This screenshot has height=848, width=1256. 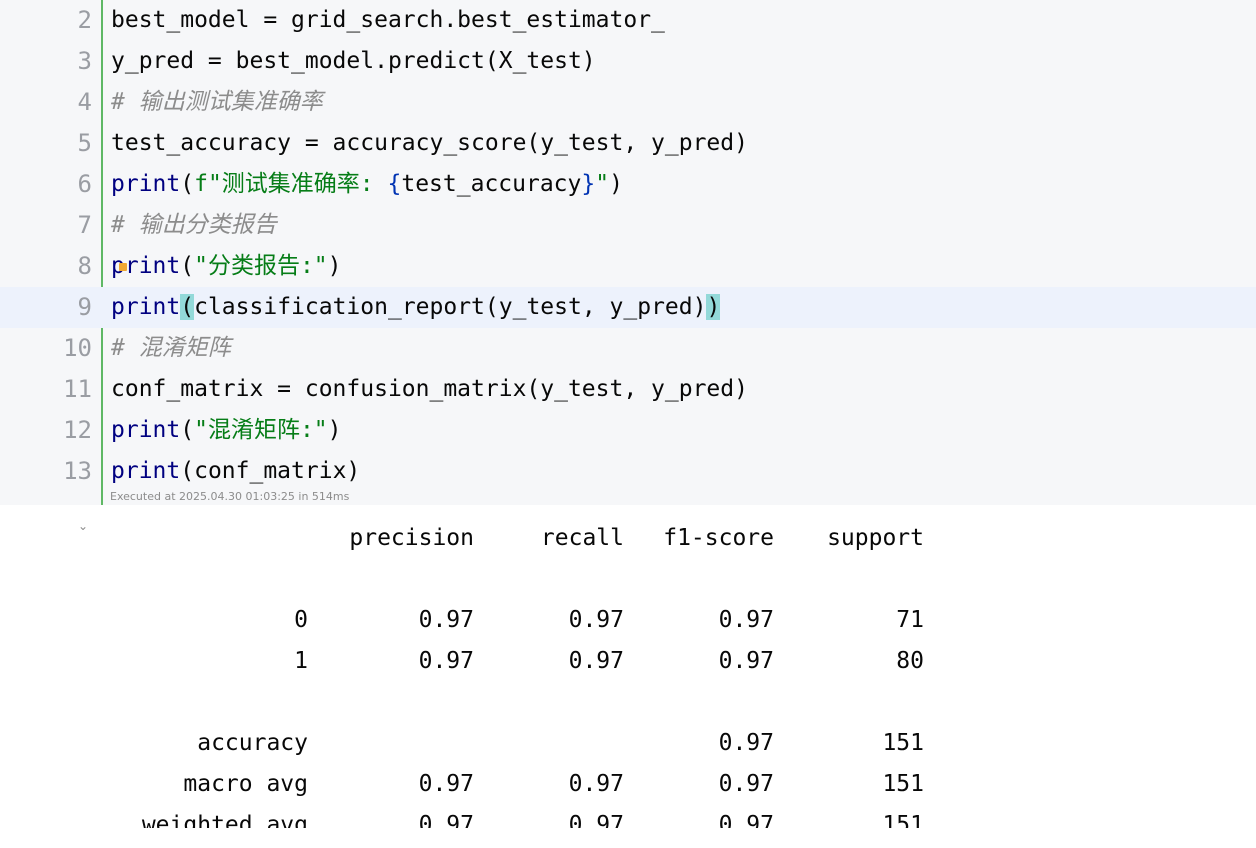 What do you see at coordinates (500, 743) in the screenshot?
I see `report-row: accuracy 0.97 151` at bounding box center [500, 743].